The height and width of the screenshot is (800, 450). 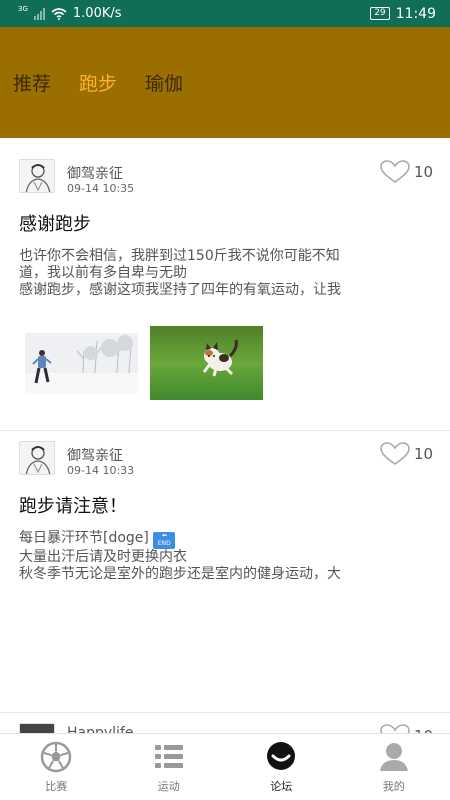 What do you see at coordinates (97, 13) in the screenshot?
I see `network-speed: 1.00K/s` at bounding box center [97, 13].